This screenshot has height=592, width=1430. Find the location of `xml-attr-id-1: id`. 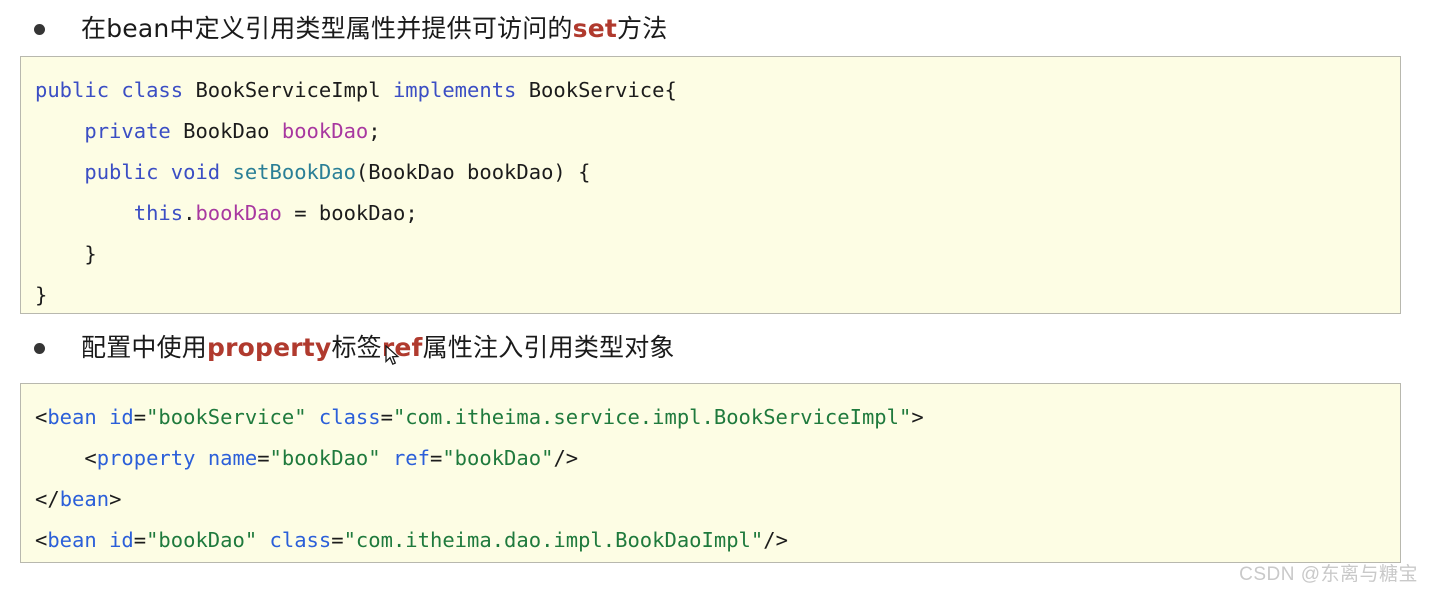

xml-attr-id-1: id is located at coordinates (121, 417).